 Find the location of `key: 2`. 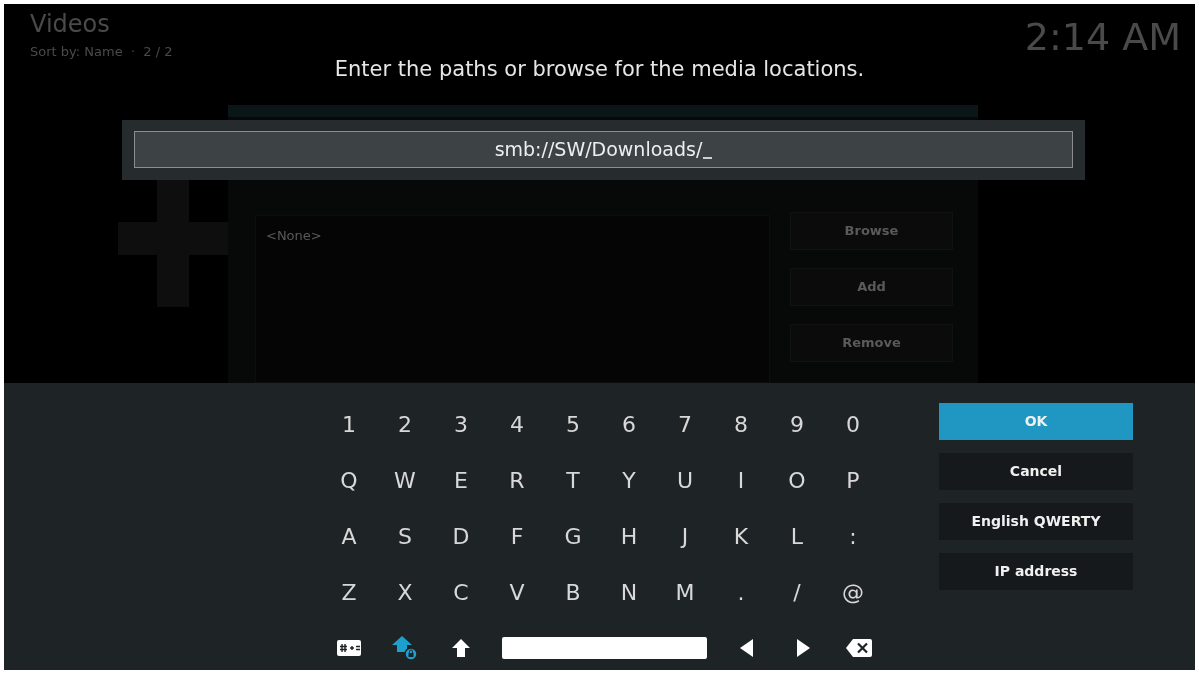

key: 2 is located at coordinates (405, 424).